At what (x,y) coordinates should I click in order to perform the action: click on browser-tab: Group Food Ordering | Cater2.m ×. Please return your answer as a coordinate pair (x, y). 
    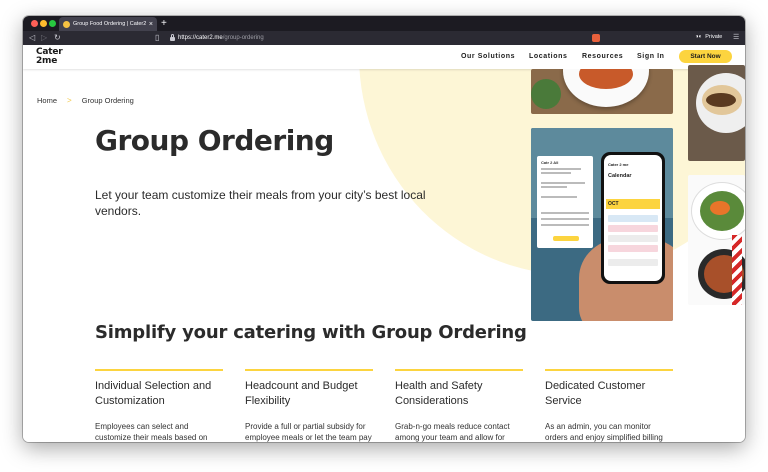
    Looking at the image, I should click on (108, 24).